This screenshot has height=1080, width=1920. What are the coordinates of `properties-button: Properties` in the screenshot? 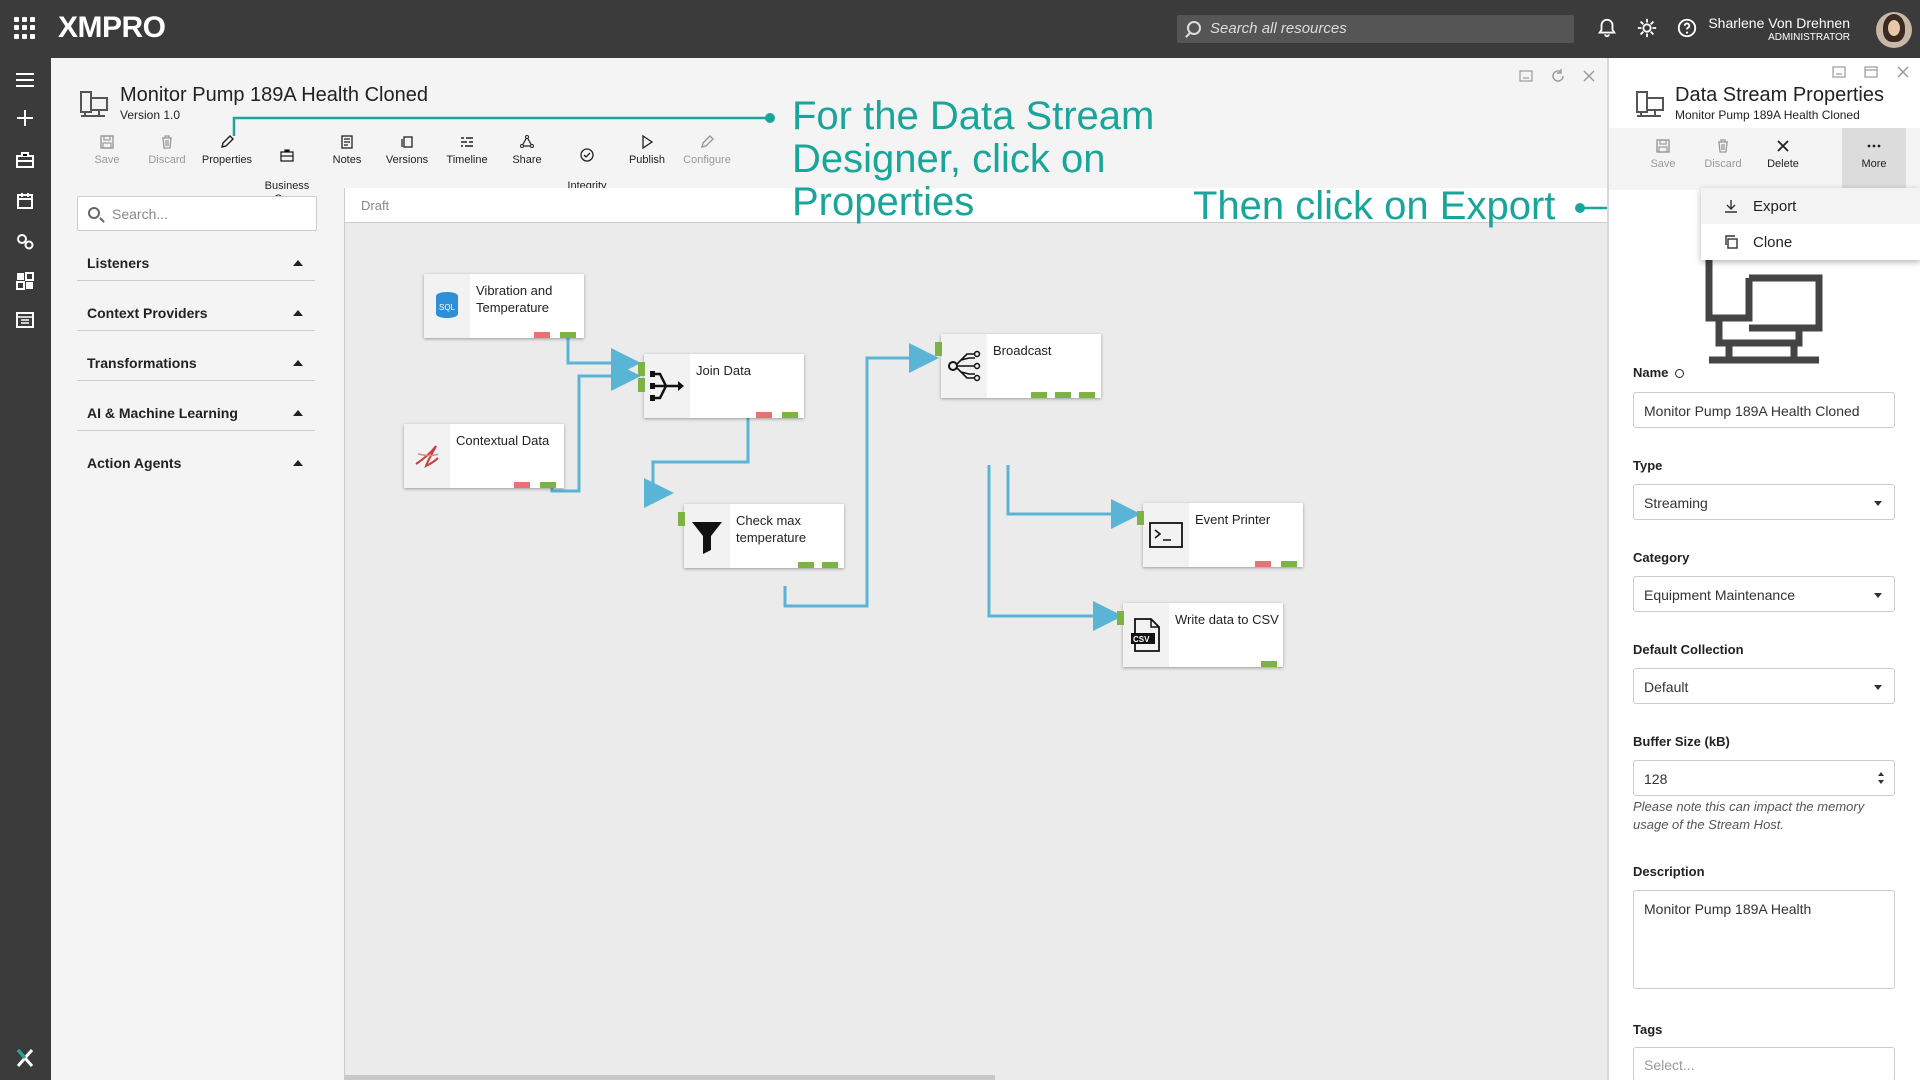 It's located at (227, 150).